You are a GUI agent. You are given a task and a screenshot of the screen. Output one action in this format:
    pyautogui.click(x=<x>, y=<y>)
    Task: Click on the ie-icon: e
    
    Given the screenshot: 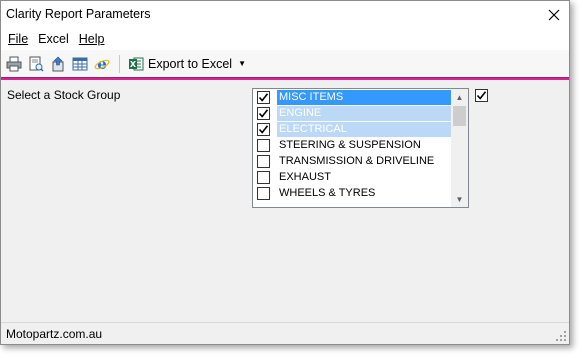 What is the action you would take?
    pyautogui.click(x=102, y=64)
    